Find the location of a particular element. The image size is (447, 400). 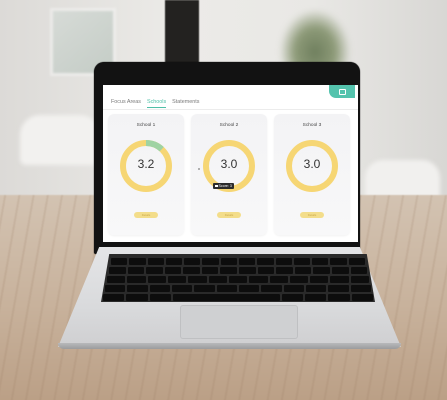

score-tooltip: Score: 3 is located at coordinates (223, 186).